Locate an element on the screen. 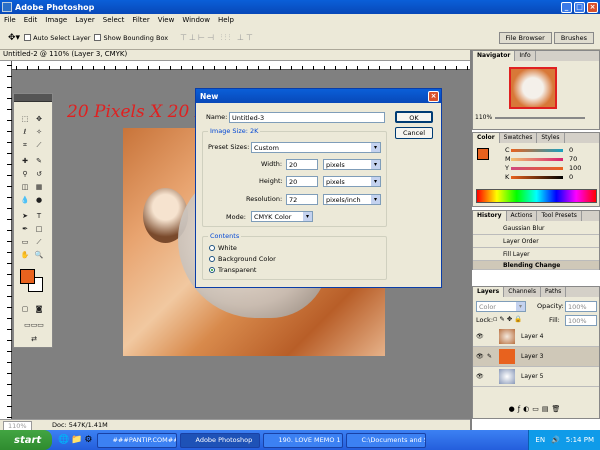 The width and height of the screenshot is (600, 450). lock-icons: ▫✎✥🔒 is located at coordinates (508, 319).